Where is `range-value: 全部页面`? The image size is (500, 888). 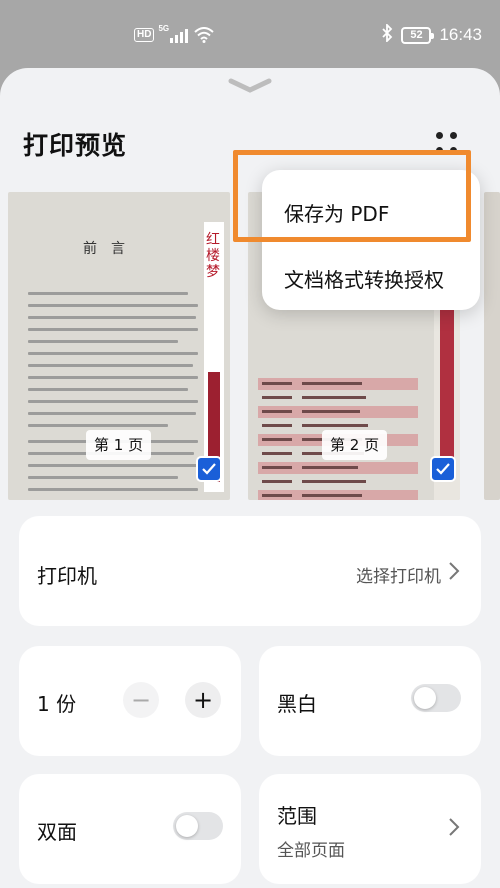 range-value: 全部页面 is located at coordinates (311, 851).